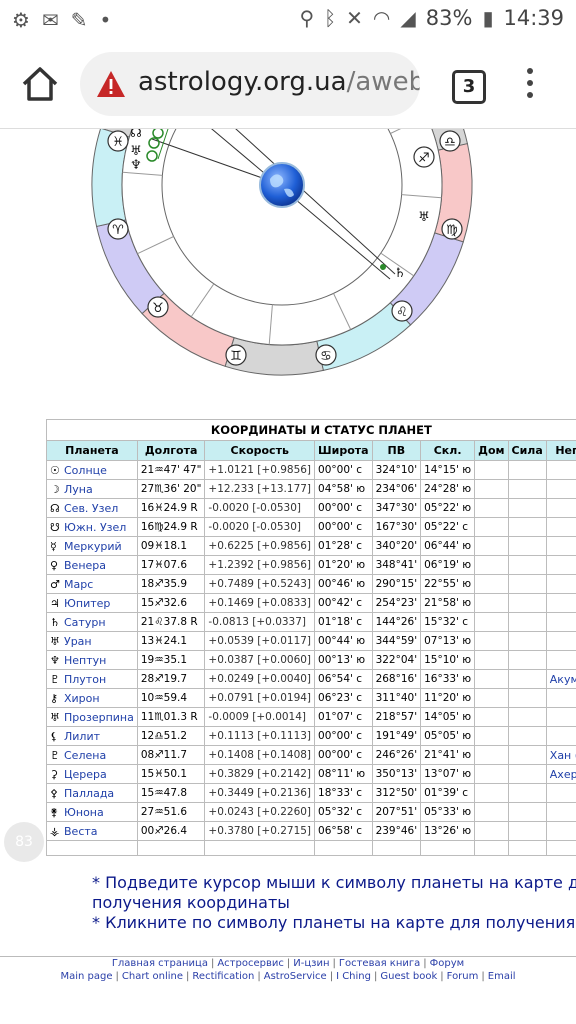  Describe the element at coordinates (343, 812) in the screenshot. I see `latitude-cell: 05°32' с` at that location.